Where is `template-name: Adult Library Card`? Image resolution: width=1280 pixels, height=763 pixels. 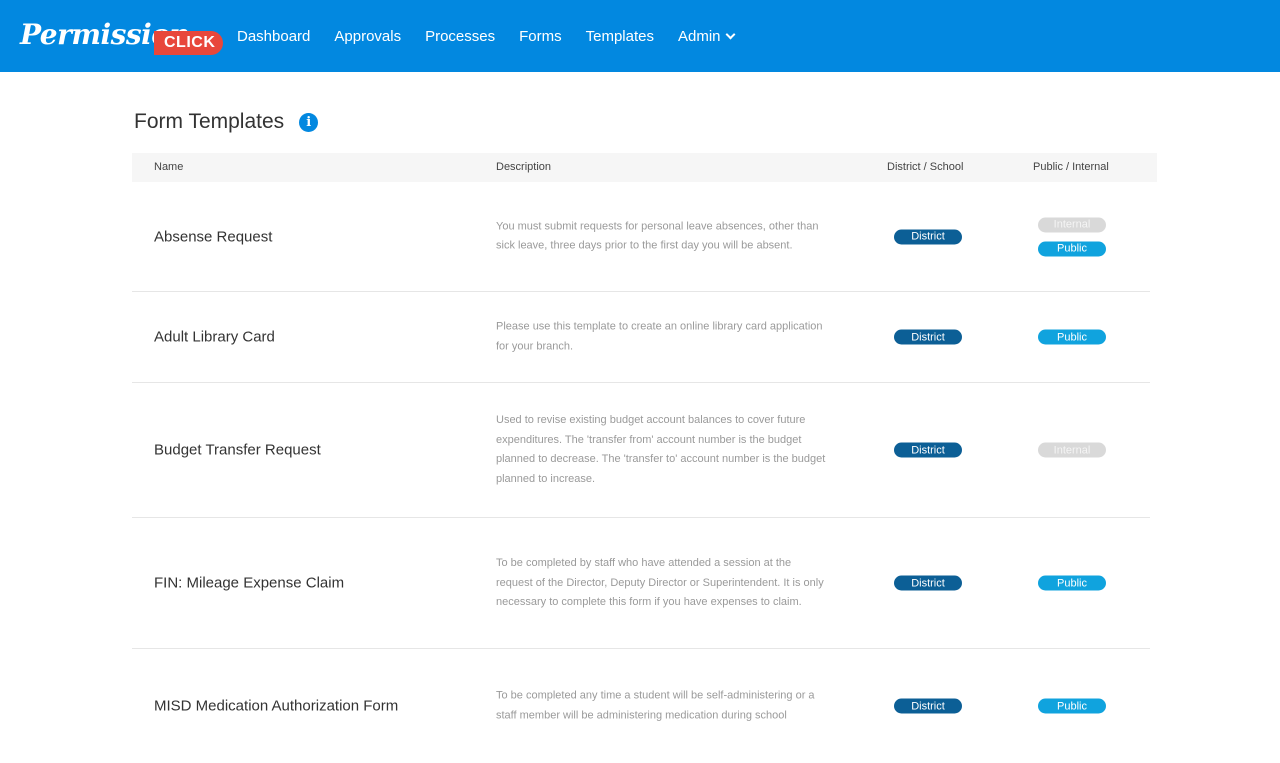
template-name: Adult Library Card is located at coordinates (214, 337).